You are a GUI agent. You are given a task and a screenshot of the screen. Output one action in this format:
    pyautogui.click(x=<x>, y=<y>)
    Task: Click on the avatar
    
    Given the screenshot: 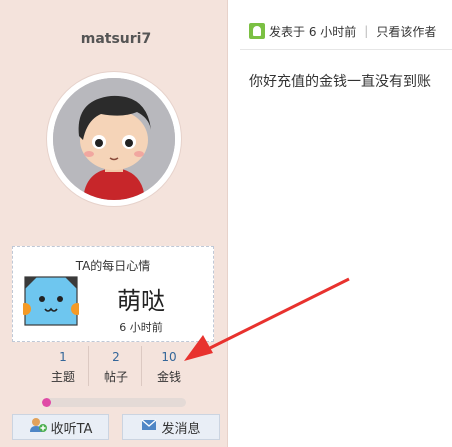 What is the action you would take?
    pyautogui.click(x=114, y=139)
    